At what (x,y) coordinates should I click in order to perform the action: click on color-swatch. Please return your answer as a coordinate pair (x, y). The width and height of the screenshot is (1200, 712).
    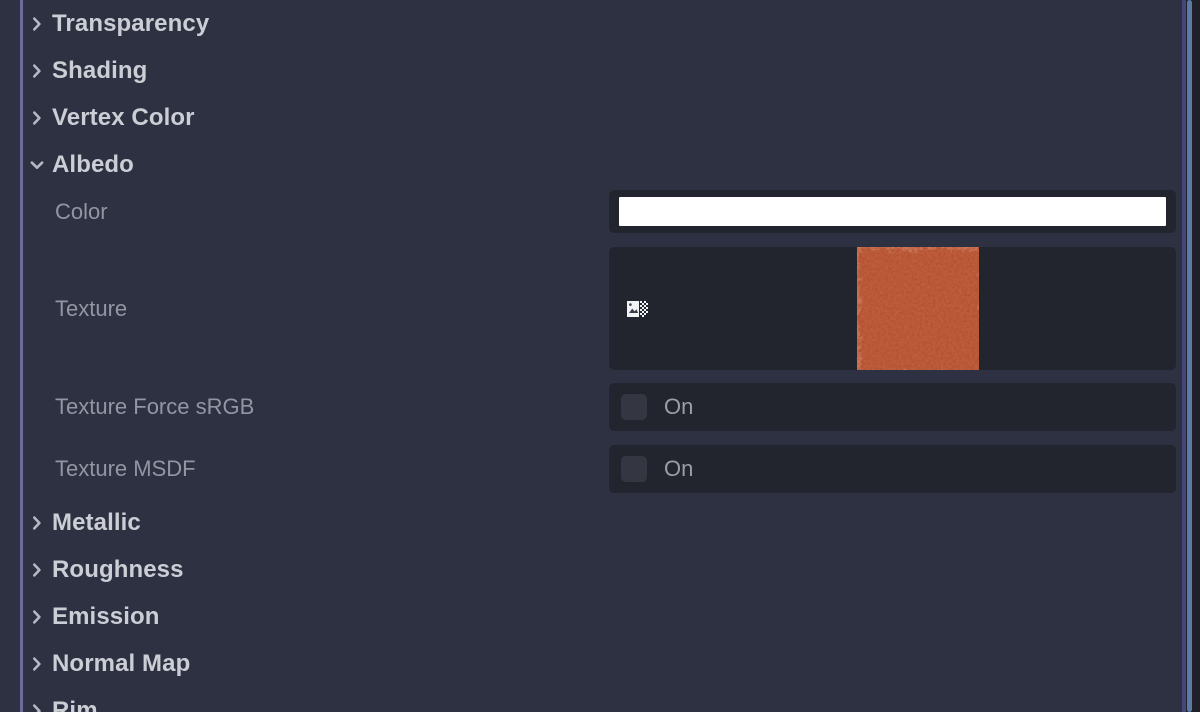
    Looking at the image, I should click on (892, 211).